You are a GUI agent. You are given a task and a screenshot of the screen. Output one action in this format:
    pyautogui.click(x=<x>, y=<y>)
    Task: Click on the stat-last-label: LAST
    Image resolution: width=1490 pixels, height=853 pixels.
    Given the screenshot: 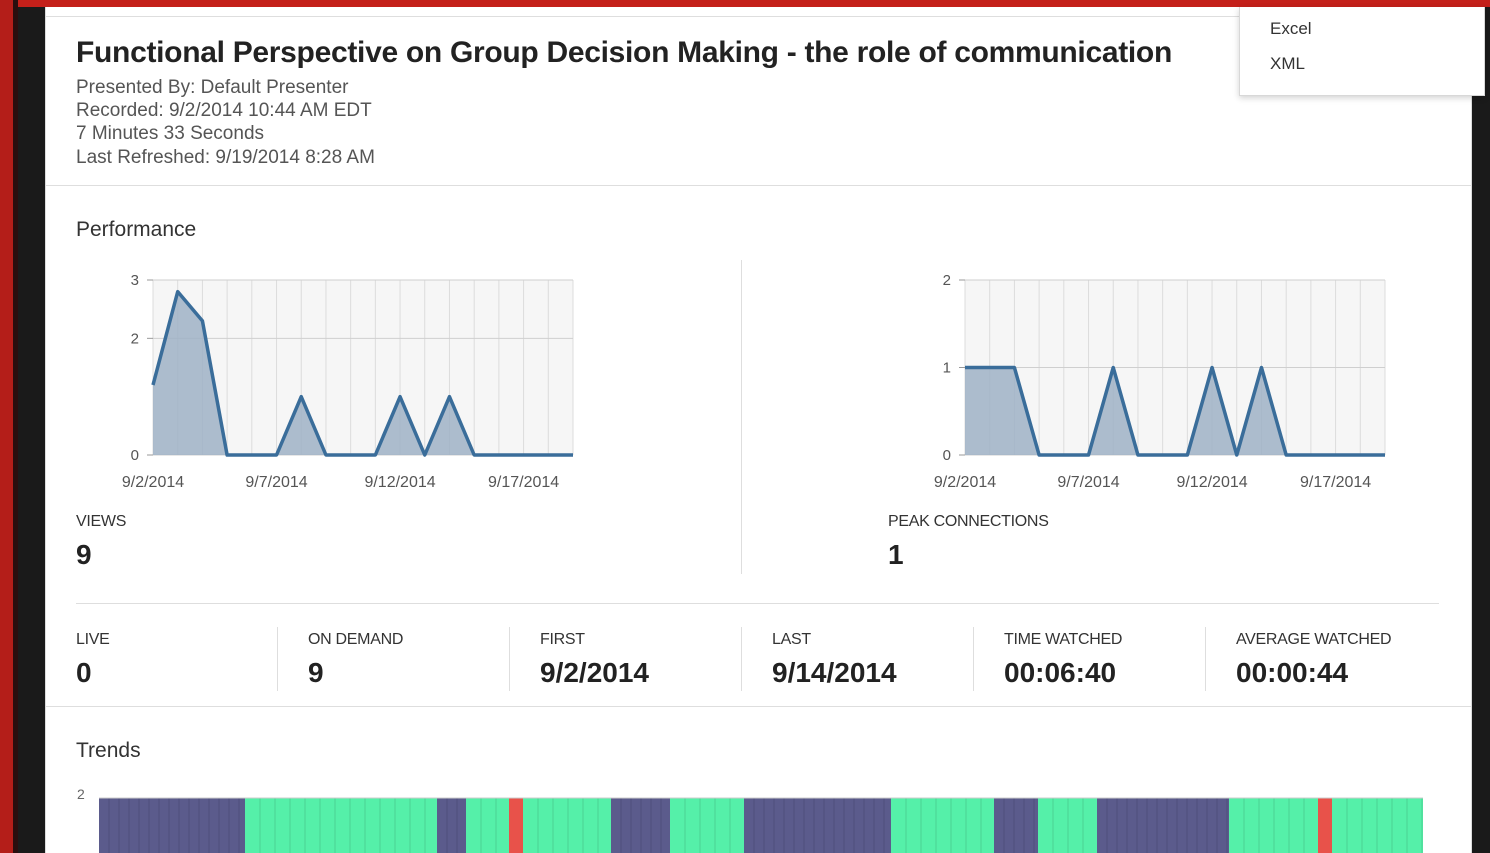 What is the action you would take?
    pyautogui.click(x=791, y=639)
    